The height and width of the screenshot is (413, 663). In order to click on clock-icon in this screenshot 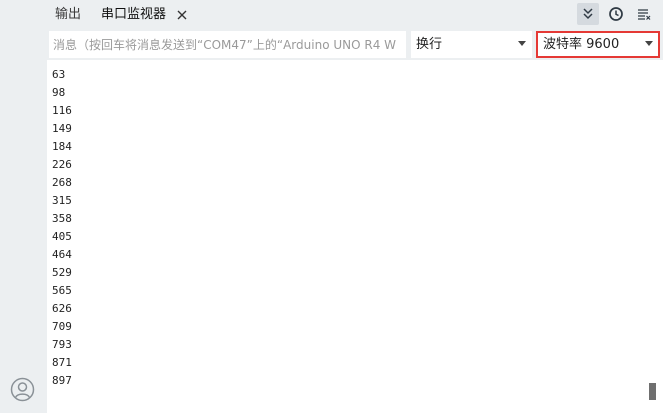, I will do `click(616, 14)`.